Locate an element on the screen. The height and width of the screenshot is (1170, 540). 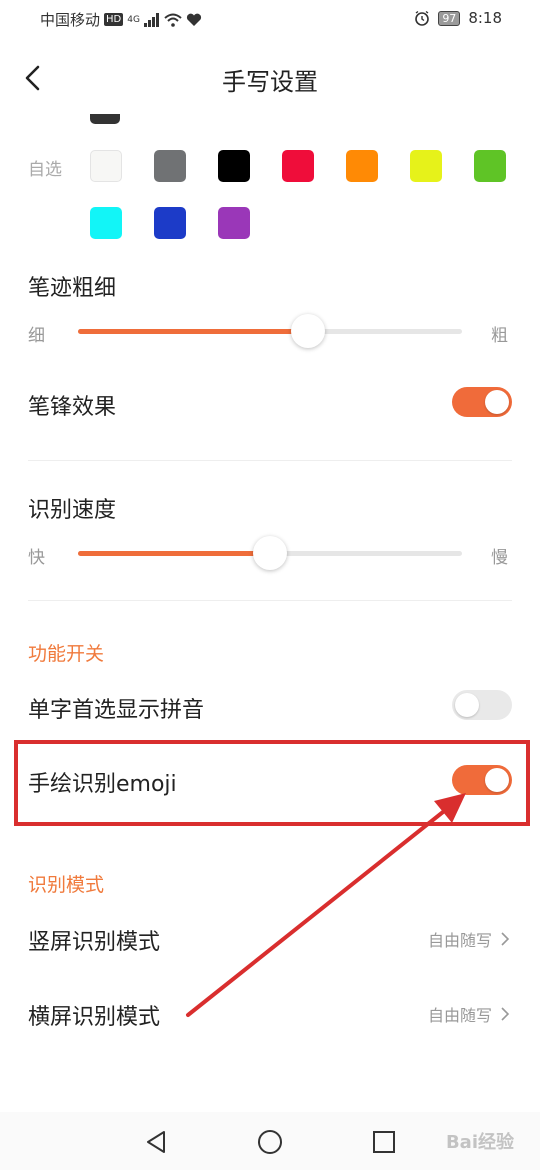
baidu-jingyan-watermark: Bai经验 is located at coordinates (479, 1142).